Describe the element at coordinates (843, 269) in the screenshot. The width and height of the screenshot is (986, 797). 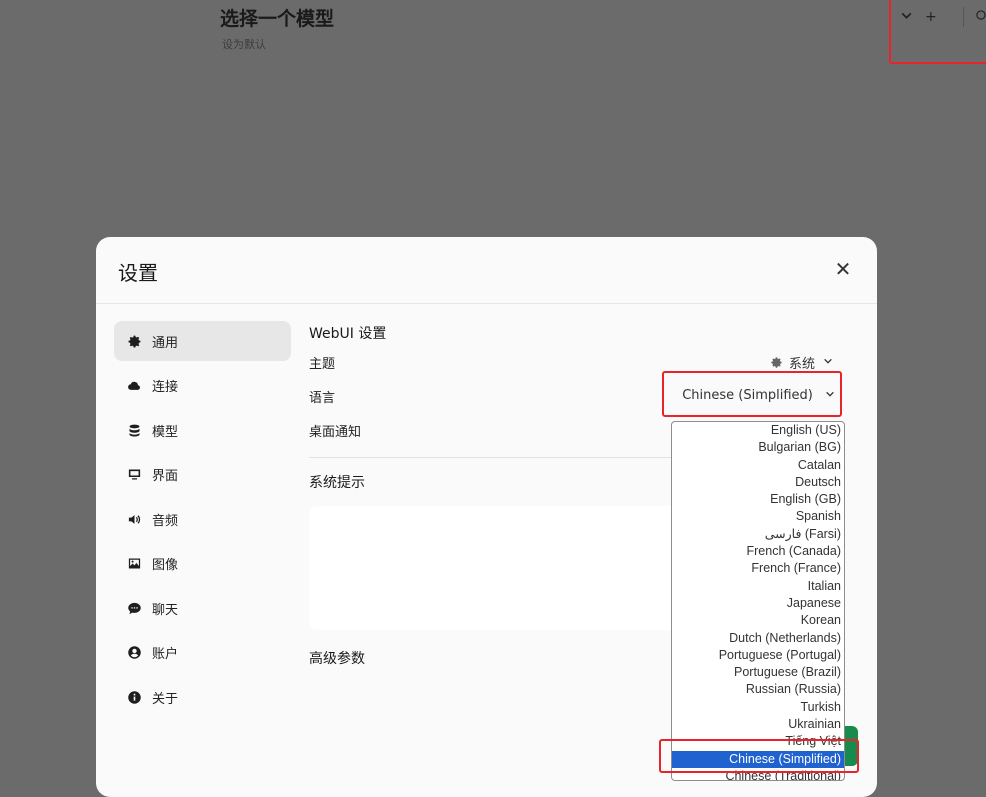
I see `close-button: ✕` at that location.